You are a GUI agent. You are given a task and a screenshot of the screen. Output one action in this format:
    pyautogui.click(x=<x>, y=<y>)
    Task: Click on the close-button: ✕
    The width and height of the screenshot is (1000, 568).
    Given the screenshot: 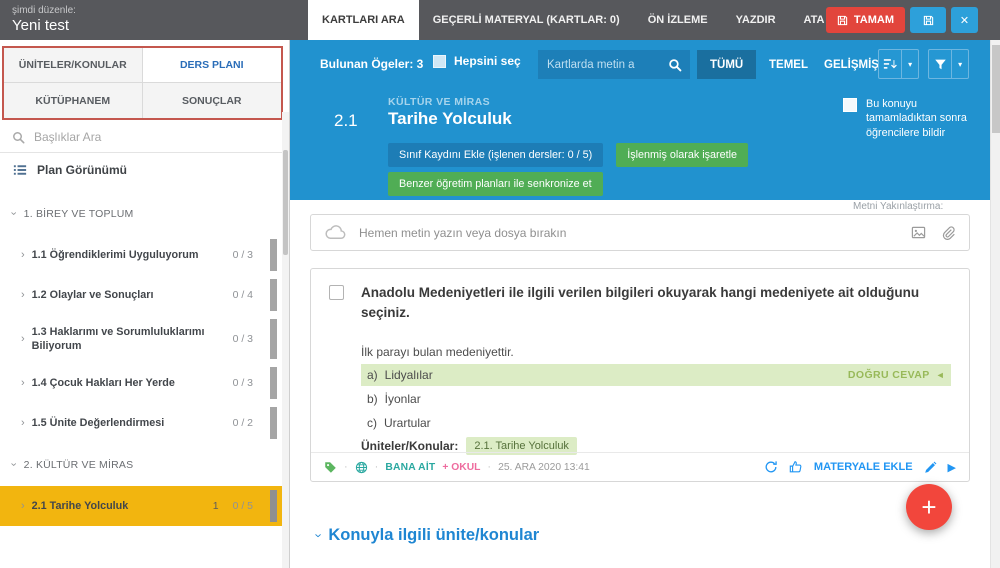 What is the action you would take?
    pyautogui.click(x=964, y=20)
    